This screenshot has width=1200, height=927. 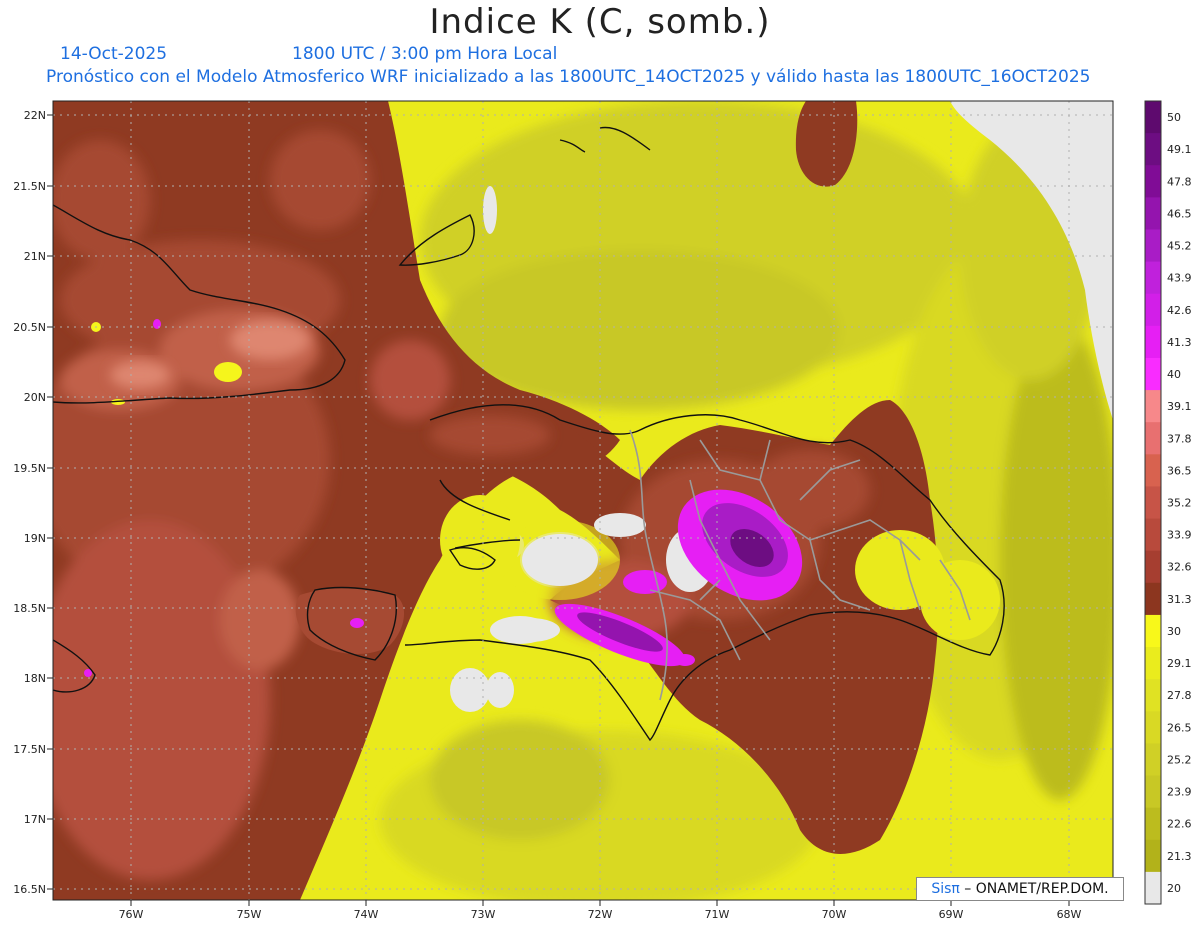 I want to click on legend-label: 42.6, so click(x=1179, y=310).